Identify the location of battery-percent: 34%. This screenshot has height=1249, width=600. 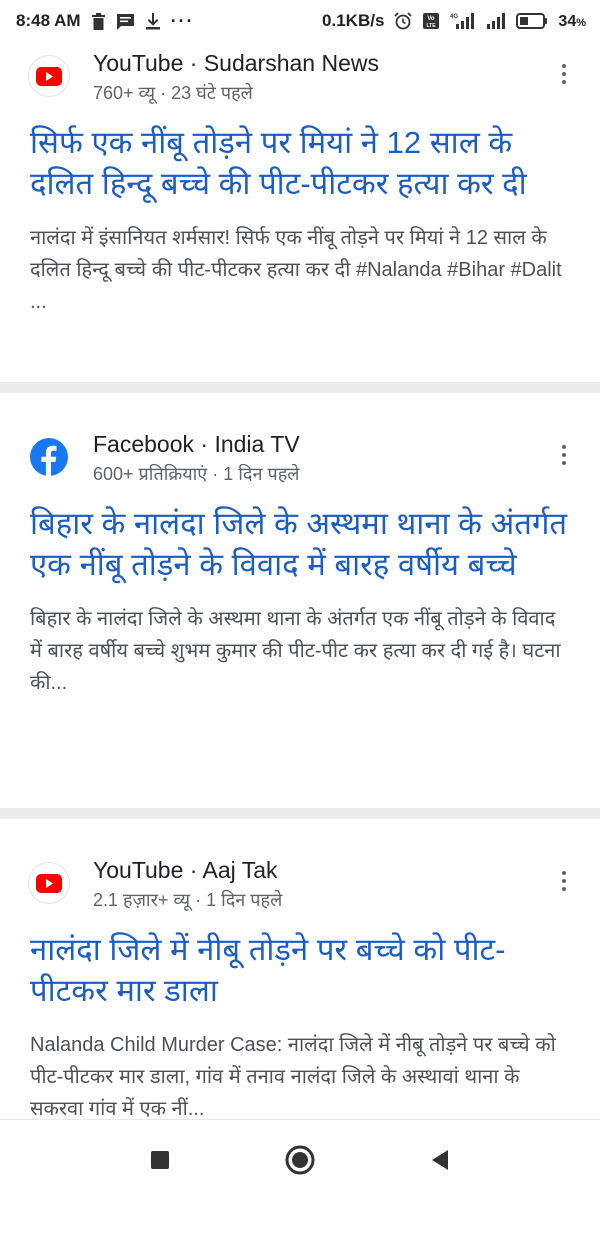
(572, 21).